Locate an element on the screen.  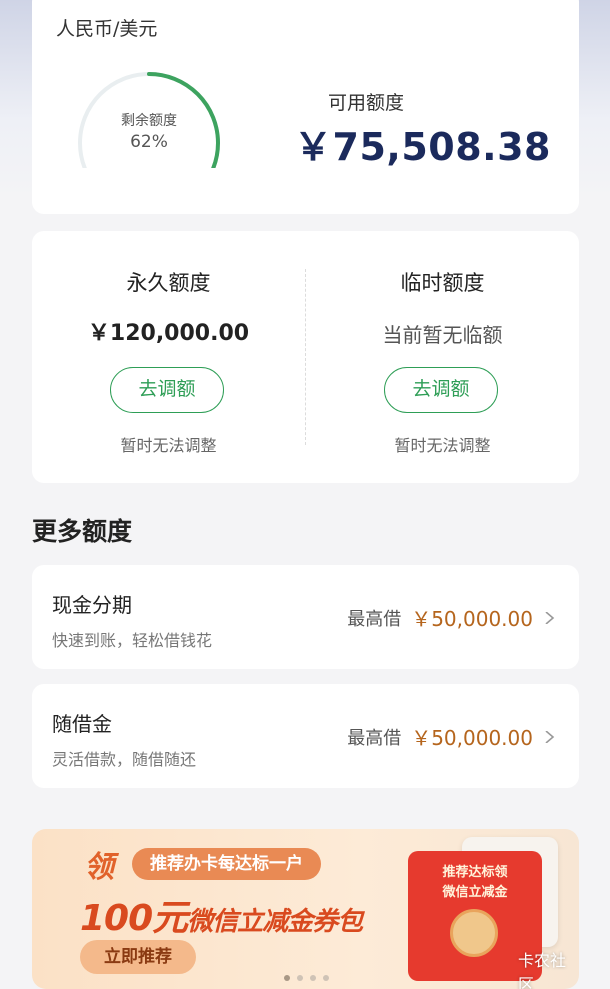
temporary-limit-note: 暂时无法调整 is located at coordinates (442, 445).